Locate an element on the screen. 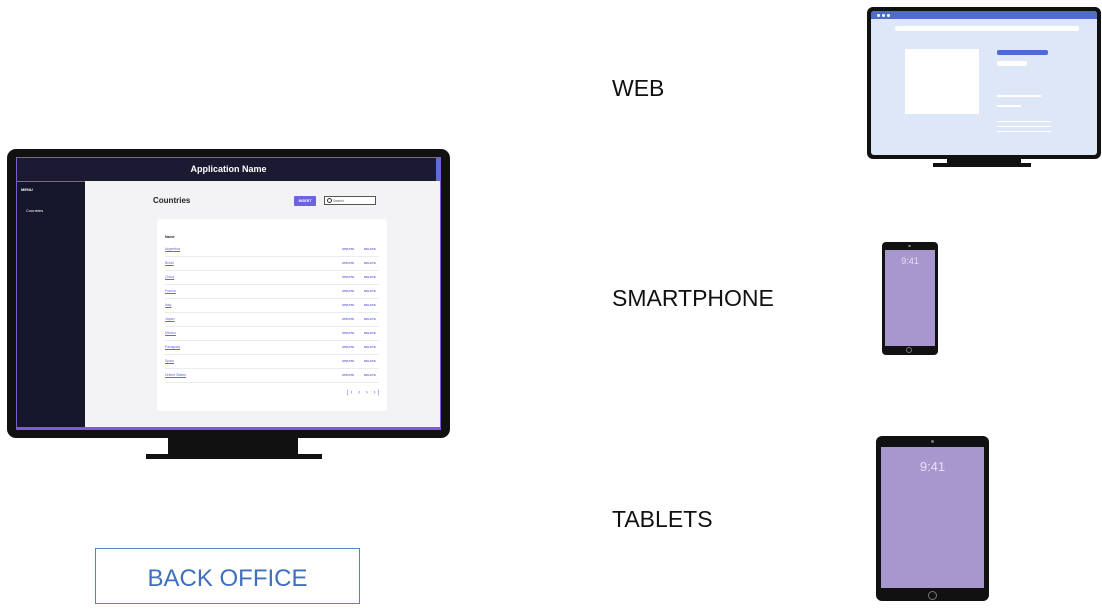 This screenshot has height=609, width=1102. sidebar: MENU Countries is located at coordinates (51, 305).